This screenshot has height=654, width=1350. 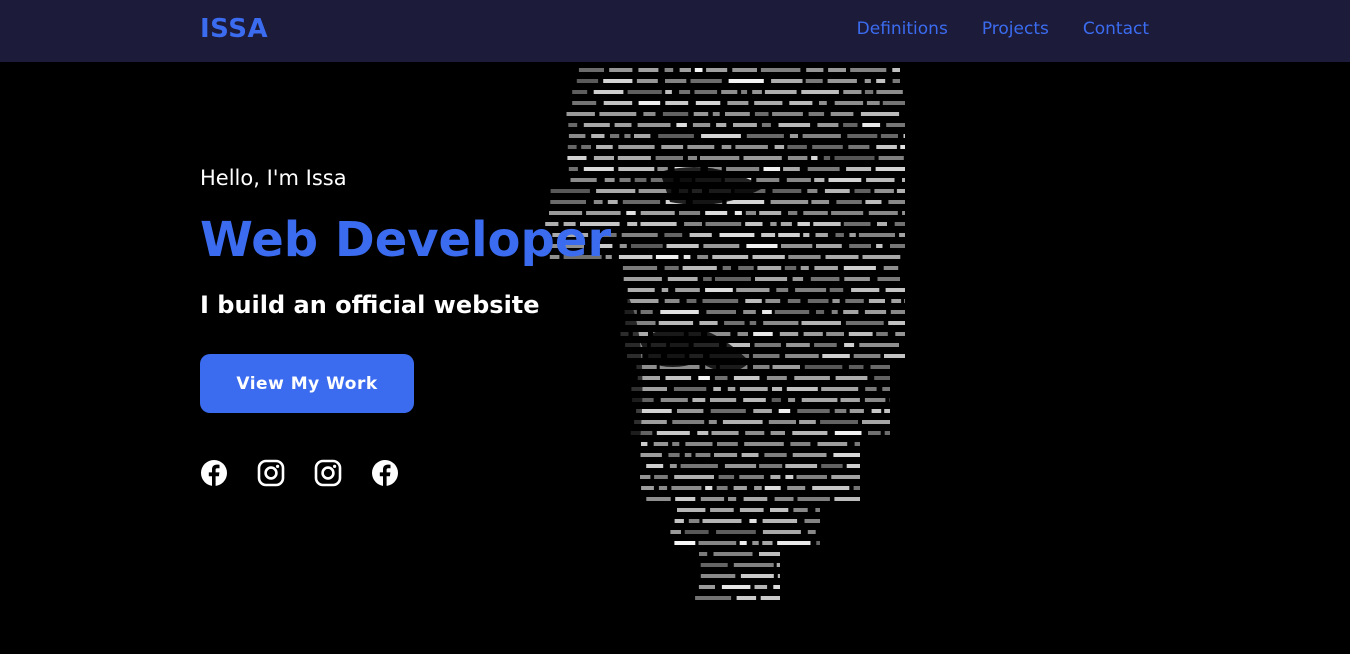 I want to click on hero-tagline: I build an official website, so click(x=370, y=305).